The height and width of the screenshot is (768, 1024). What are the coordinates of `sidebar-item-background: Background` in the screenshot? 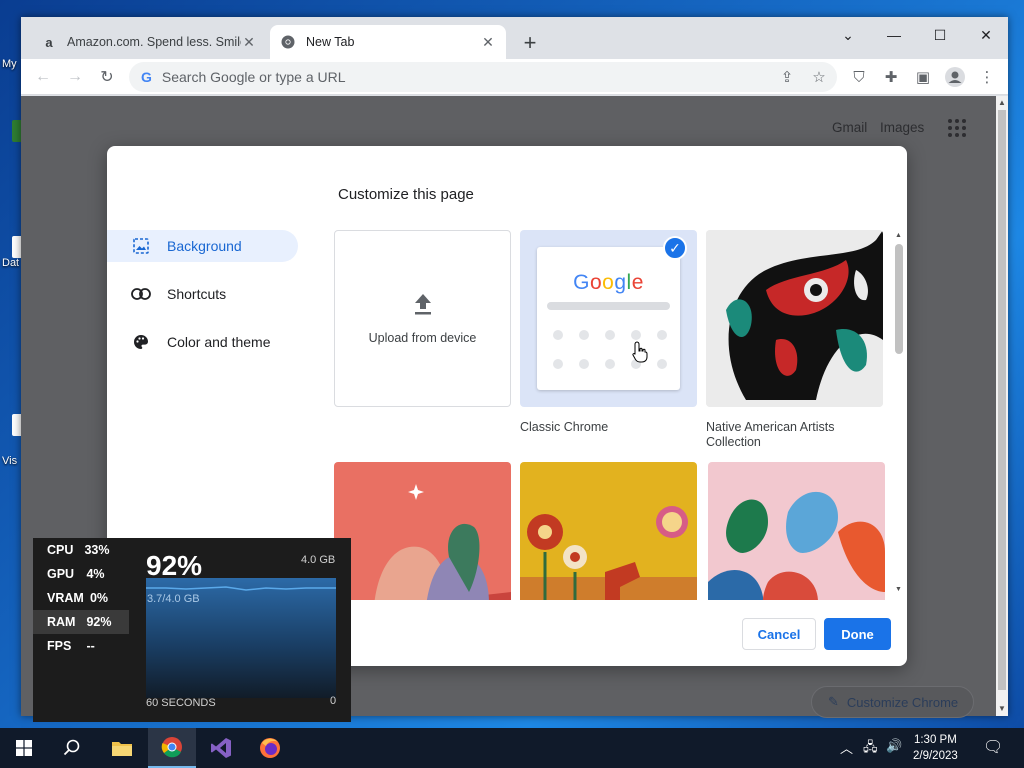 It's located at (202, 246).